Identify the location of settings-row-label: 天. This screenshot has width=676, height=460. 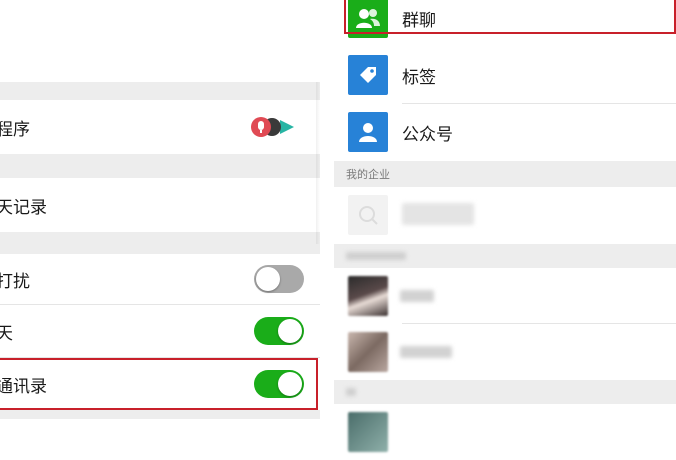
(6, 333).